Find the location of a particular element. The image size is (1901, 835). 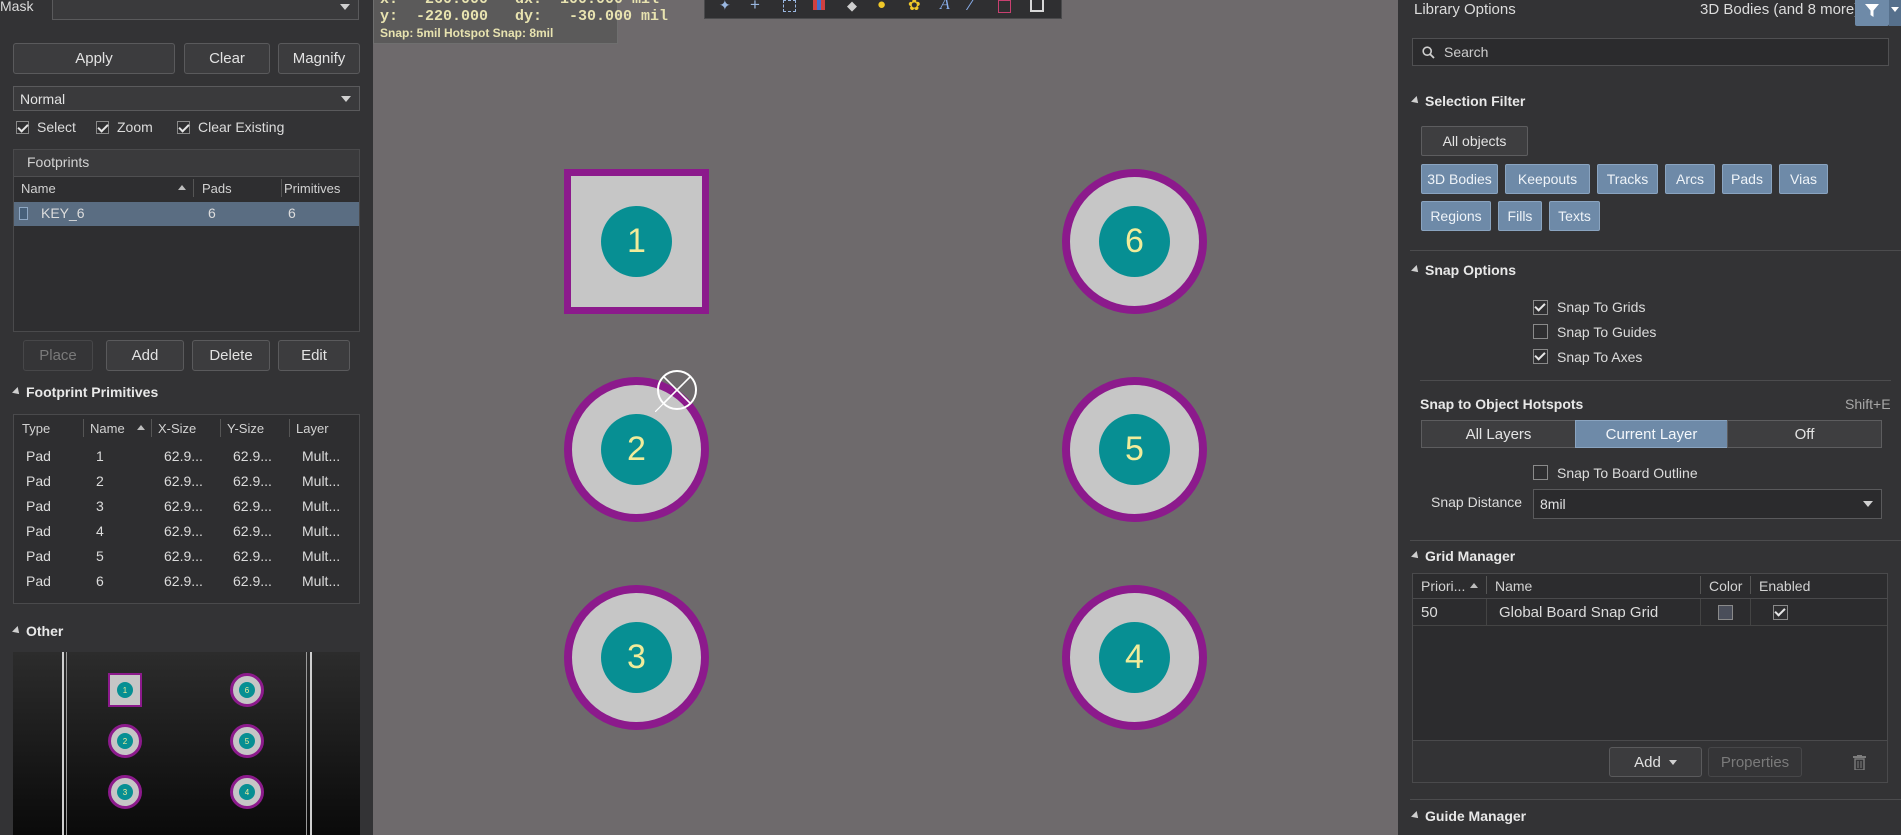

segment-off: Off is located at coordinates (1804, 434).